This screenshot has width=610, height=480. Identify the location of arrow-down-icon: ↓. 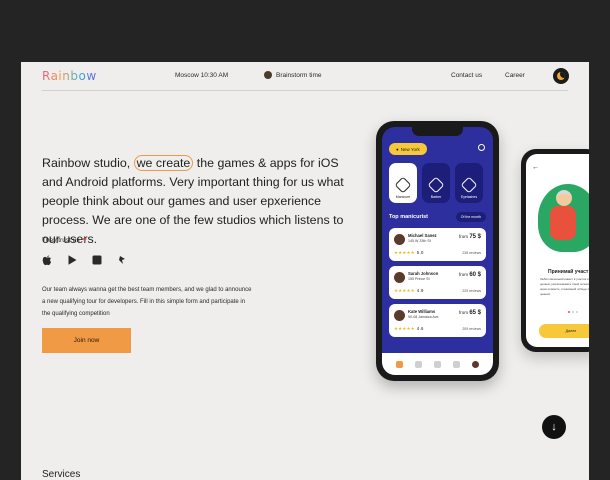
(554, 427).